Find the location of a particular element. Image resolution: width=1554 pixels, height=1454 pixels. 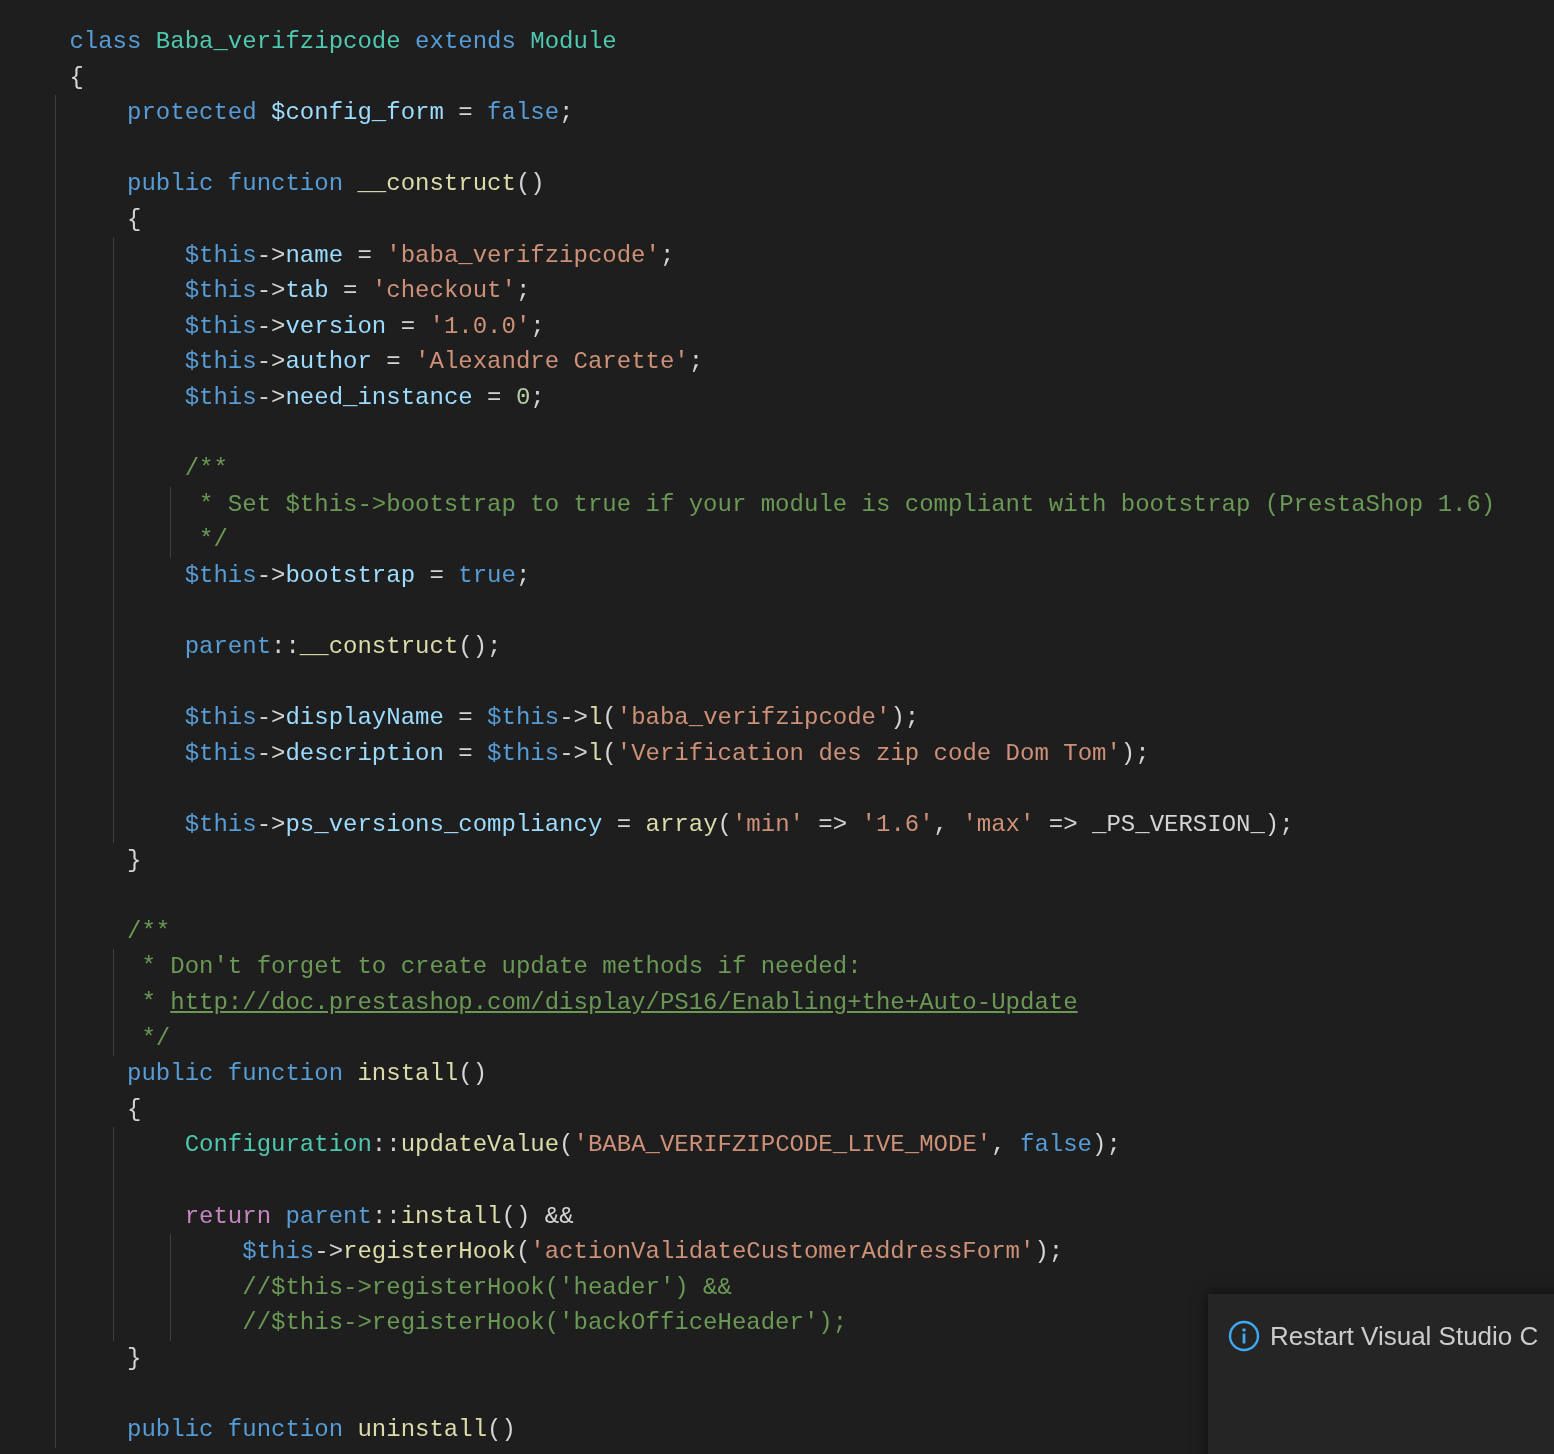

code-line: * Don't forget to create update methods if needed: is located at coordinates (501, 967).